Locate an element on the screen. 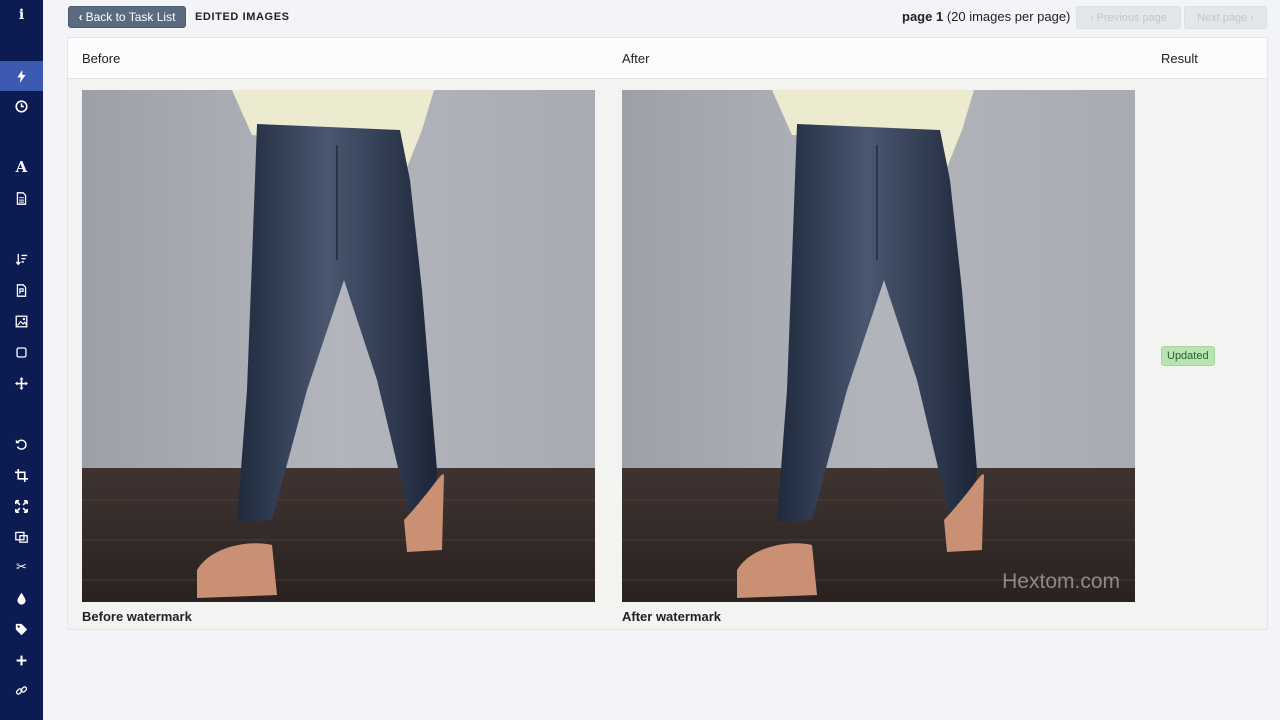  page-indicator: page 1 (20 images per page) is located at coordinates (986, 16).